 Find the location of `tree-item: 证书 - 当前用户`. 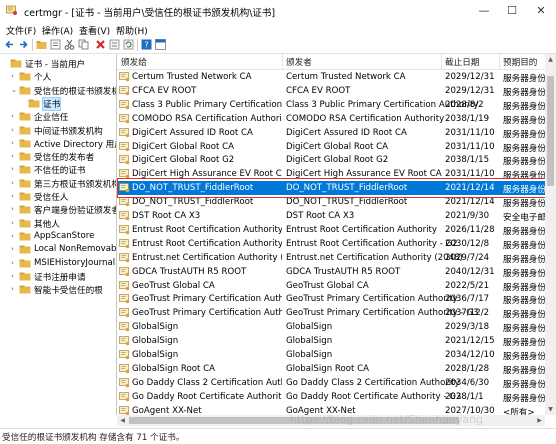

tree-item: 证书 - 当前用户 is located at coordinates (58, 63).